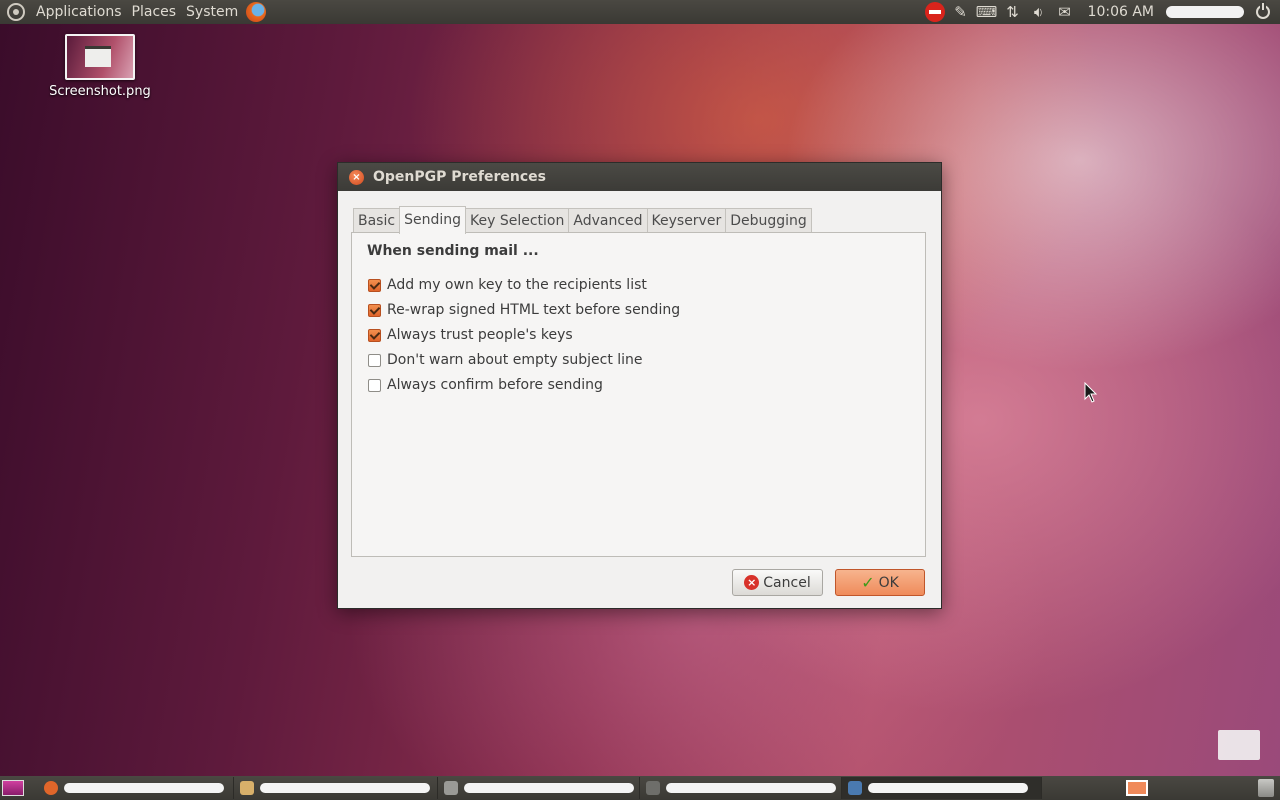  Describe the element at coordinates (247, 788) in the screenshot. I see `folder-icon` at that location.